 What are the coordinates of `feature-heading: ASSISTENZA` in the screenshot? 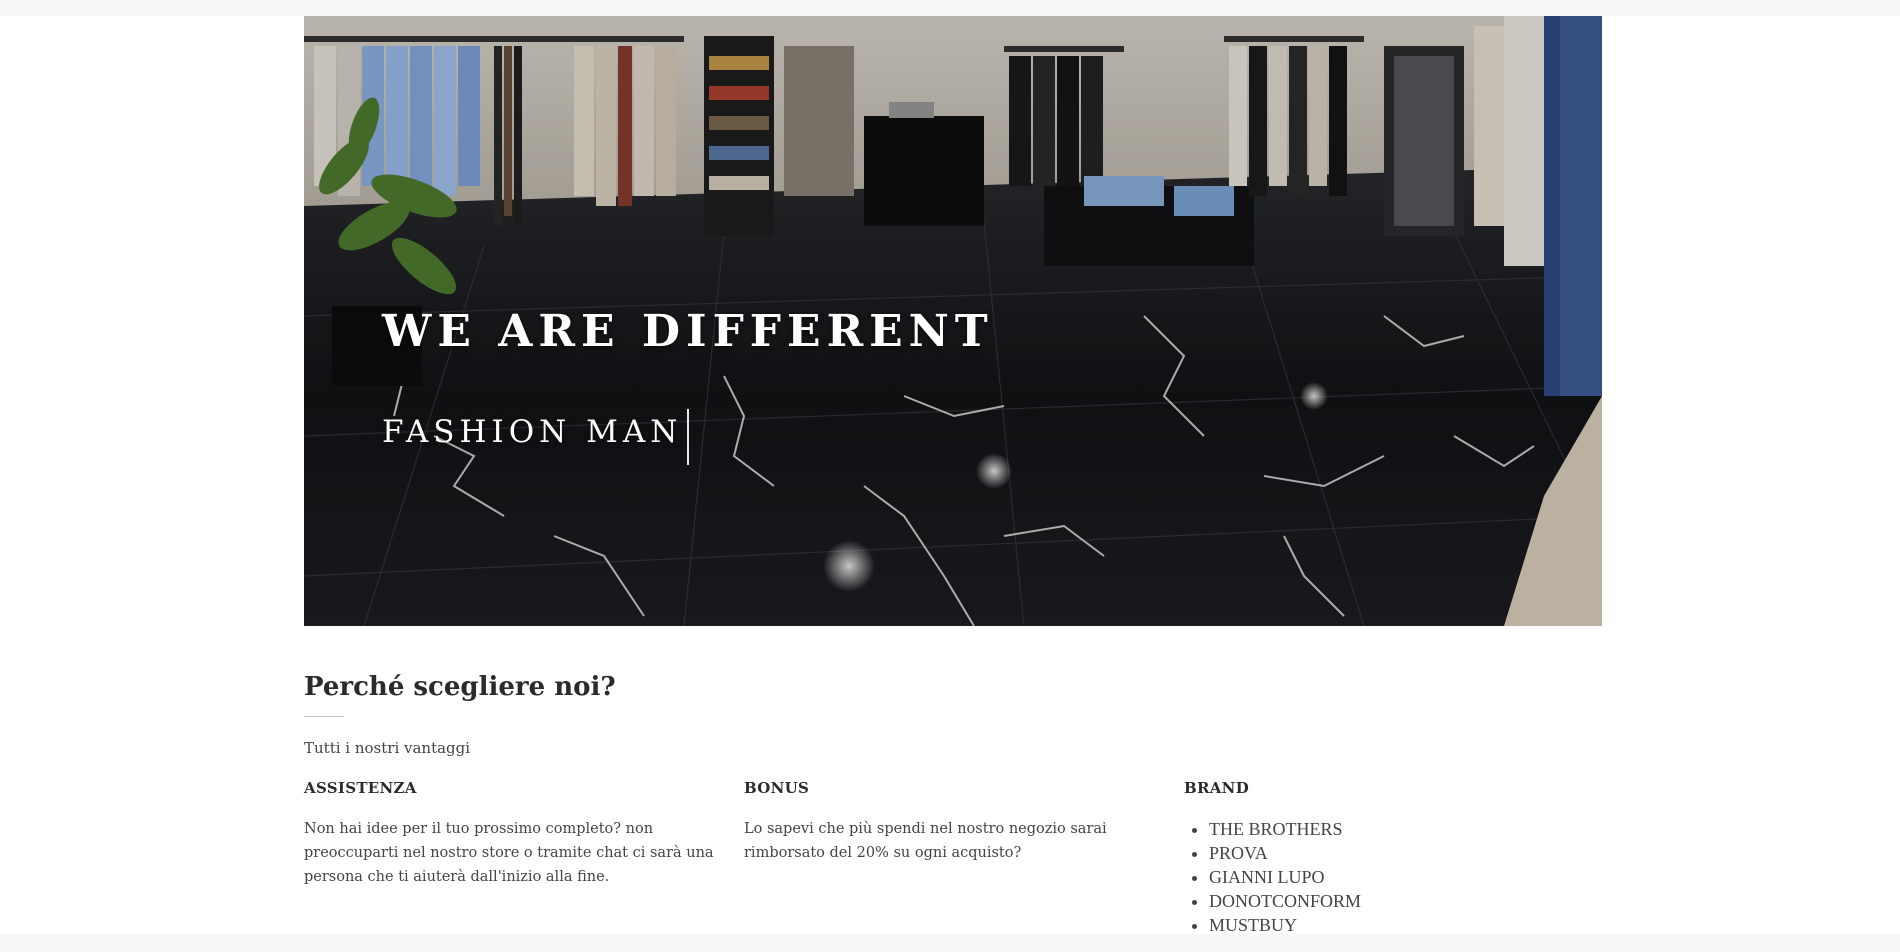 It's located at (360, 788).